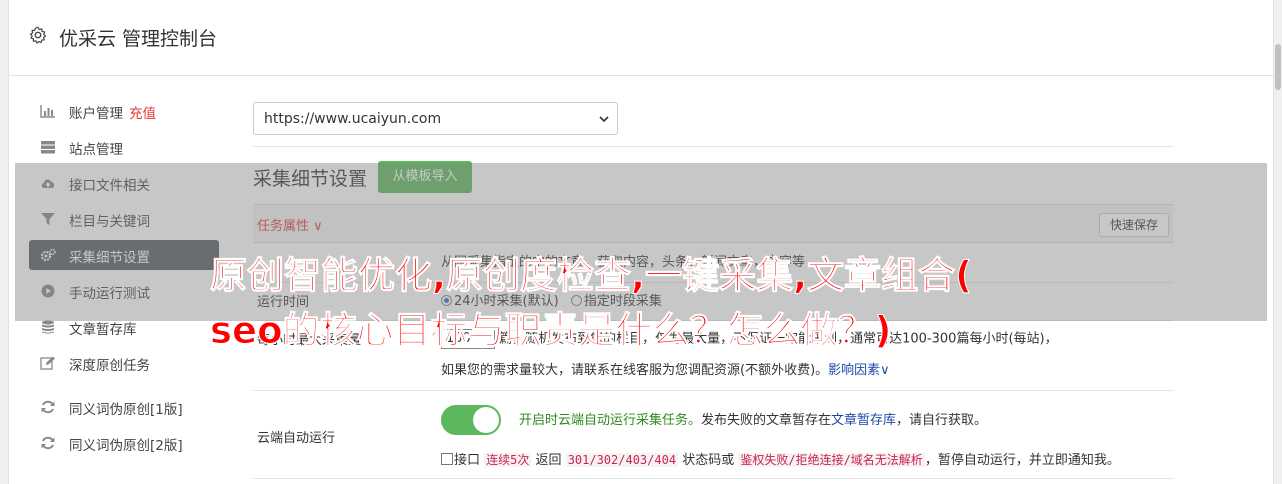 The image size is (1282, 484). Describe the element at coordinates (142, 114) in the screenshot. I see `recharge-link: 充值` at that location.